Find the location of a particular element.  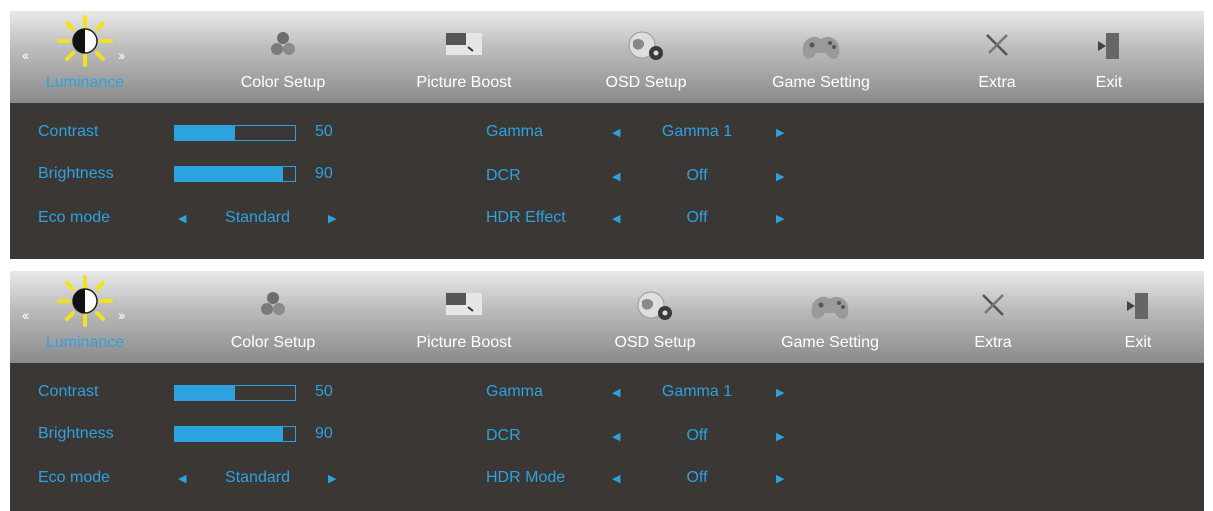

tab-extra: Extra is located at coordinates (993, 317).